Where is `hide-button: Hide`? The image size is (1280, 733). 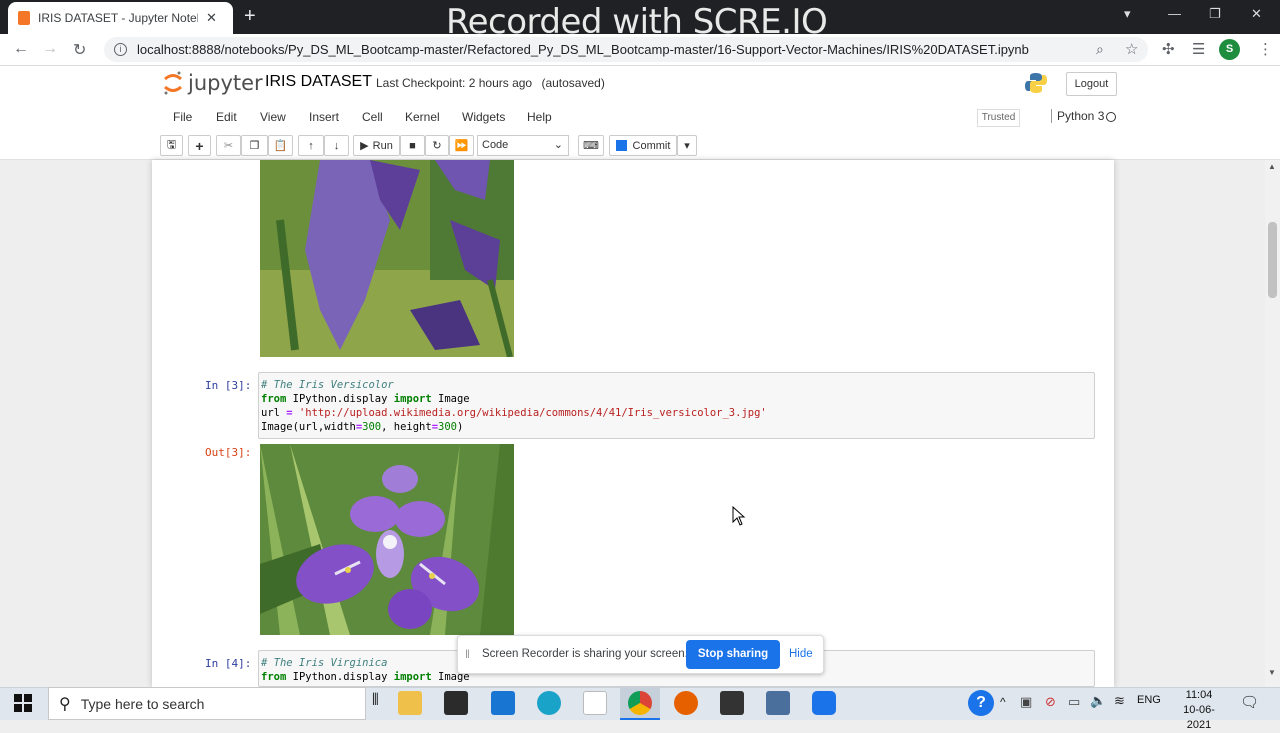
hide-button: Hide is located at coordinates (801, 654).